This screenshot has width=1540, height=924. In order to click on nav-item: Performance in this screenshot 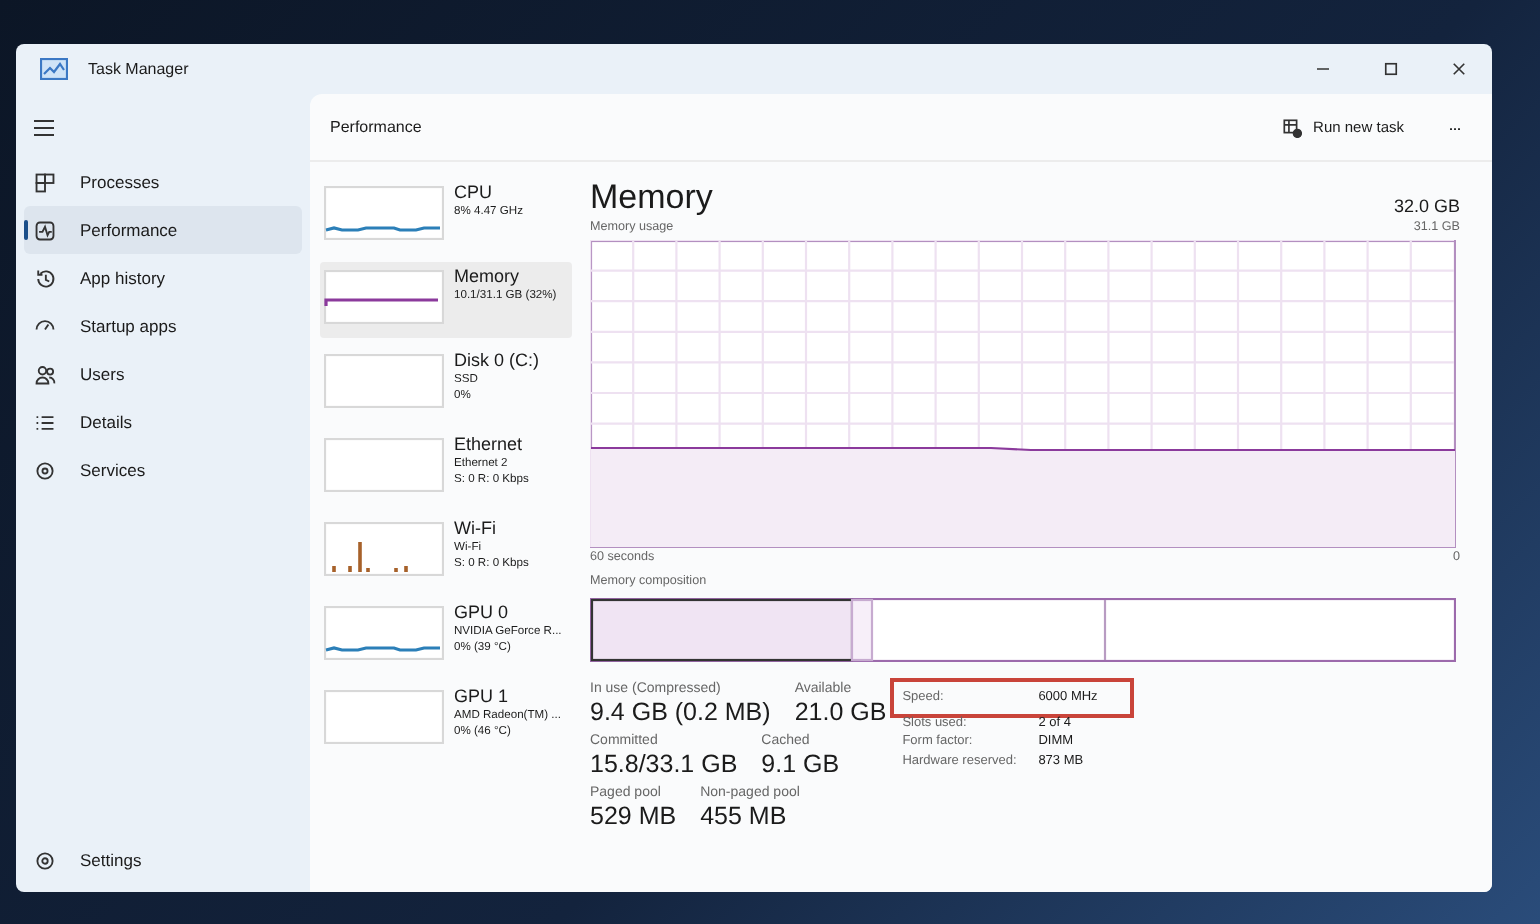, I will do `click(163, 230)`.